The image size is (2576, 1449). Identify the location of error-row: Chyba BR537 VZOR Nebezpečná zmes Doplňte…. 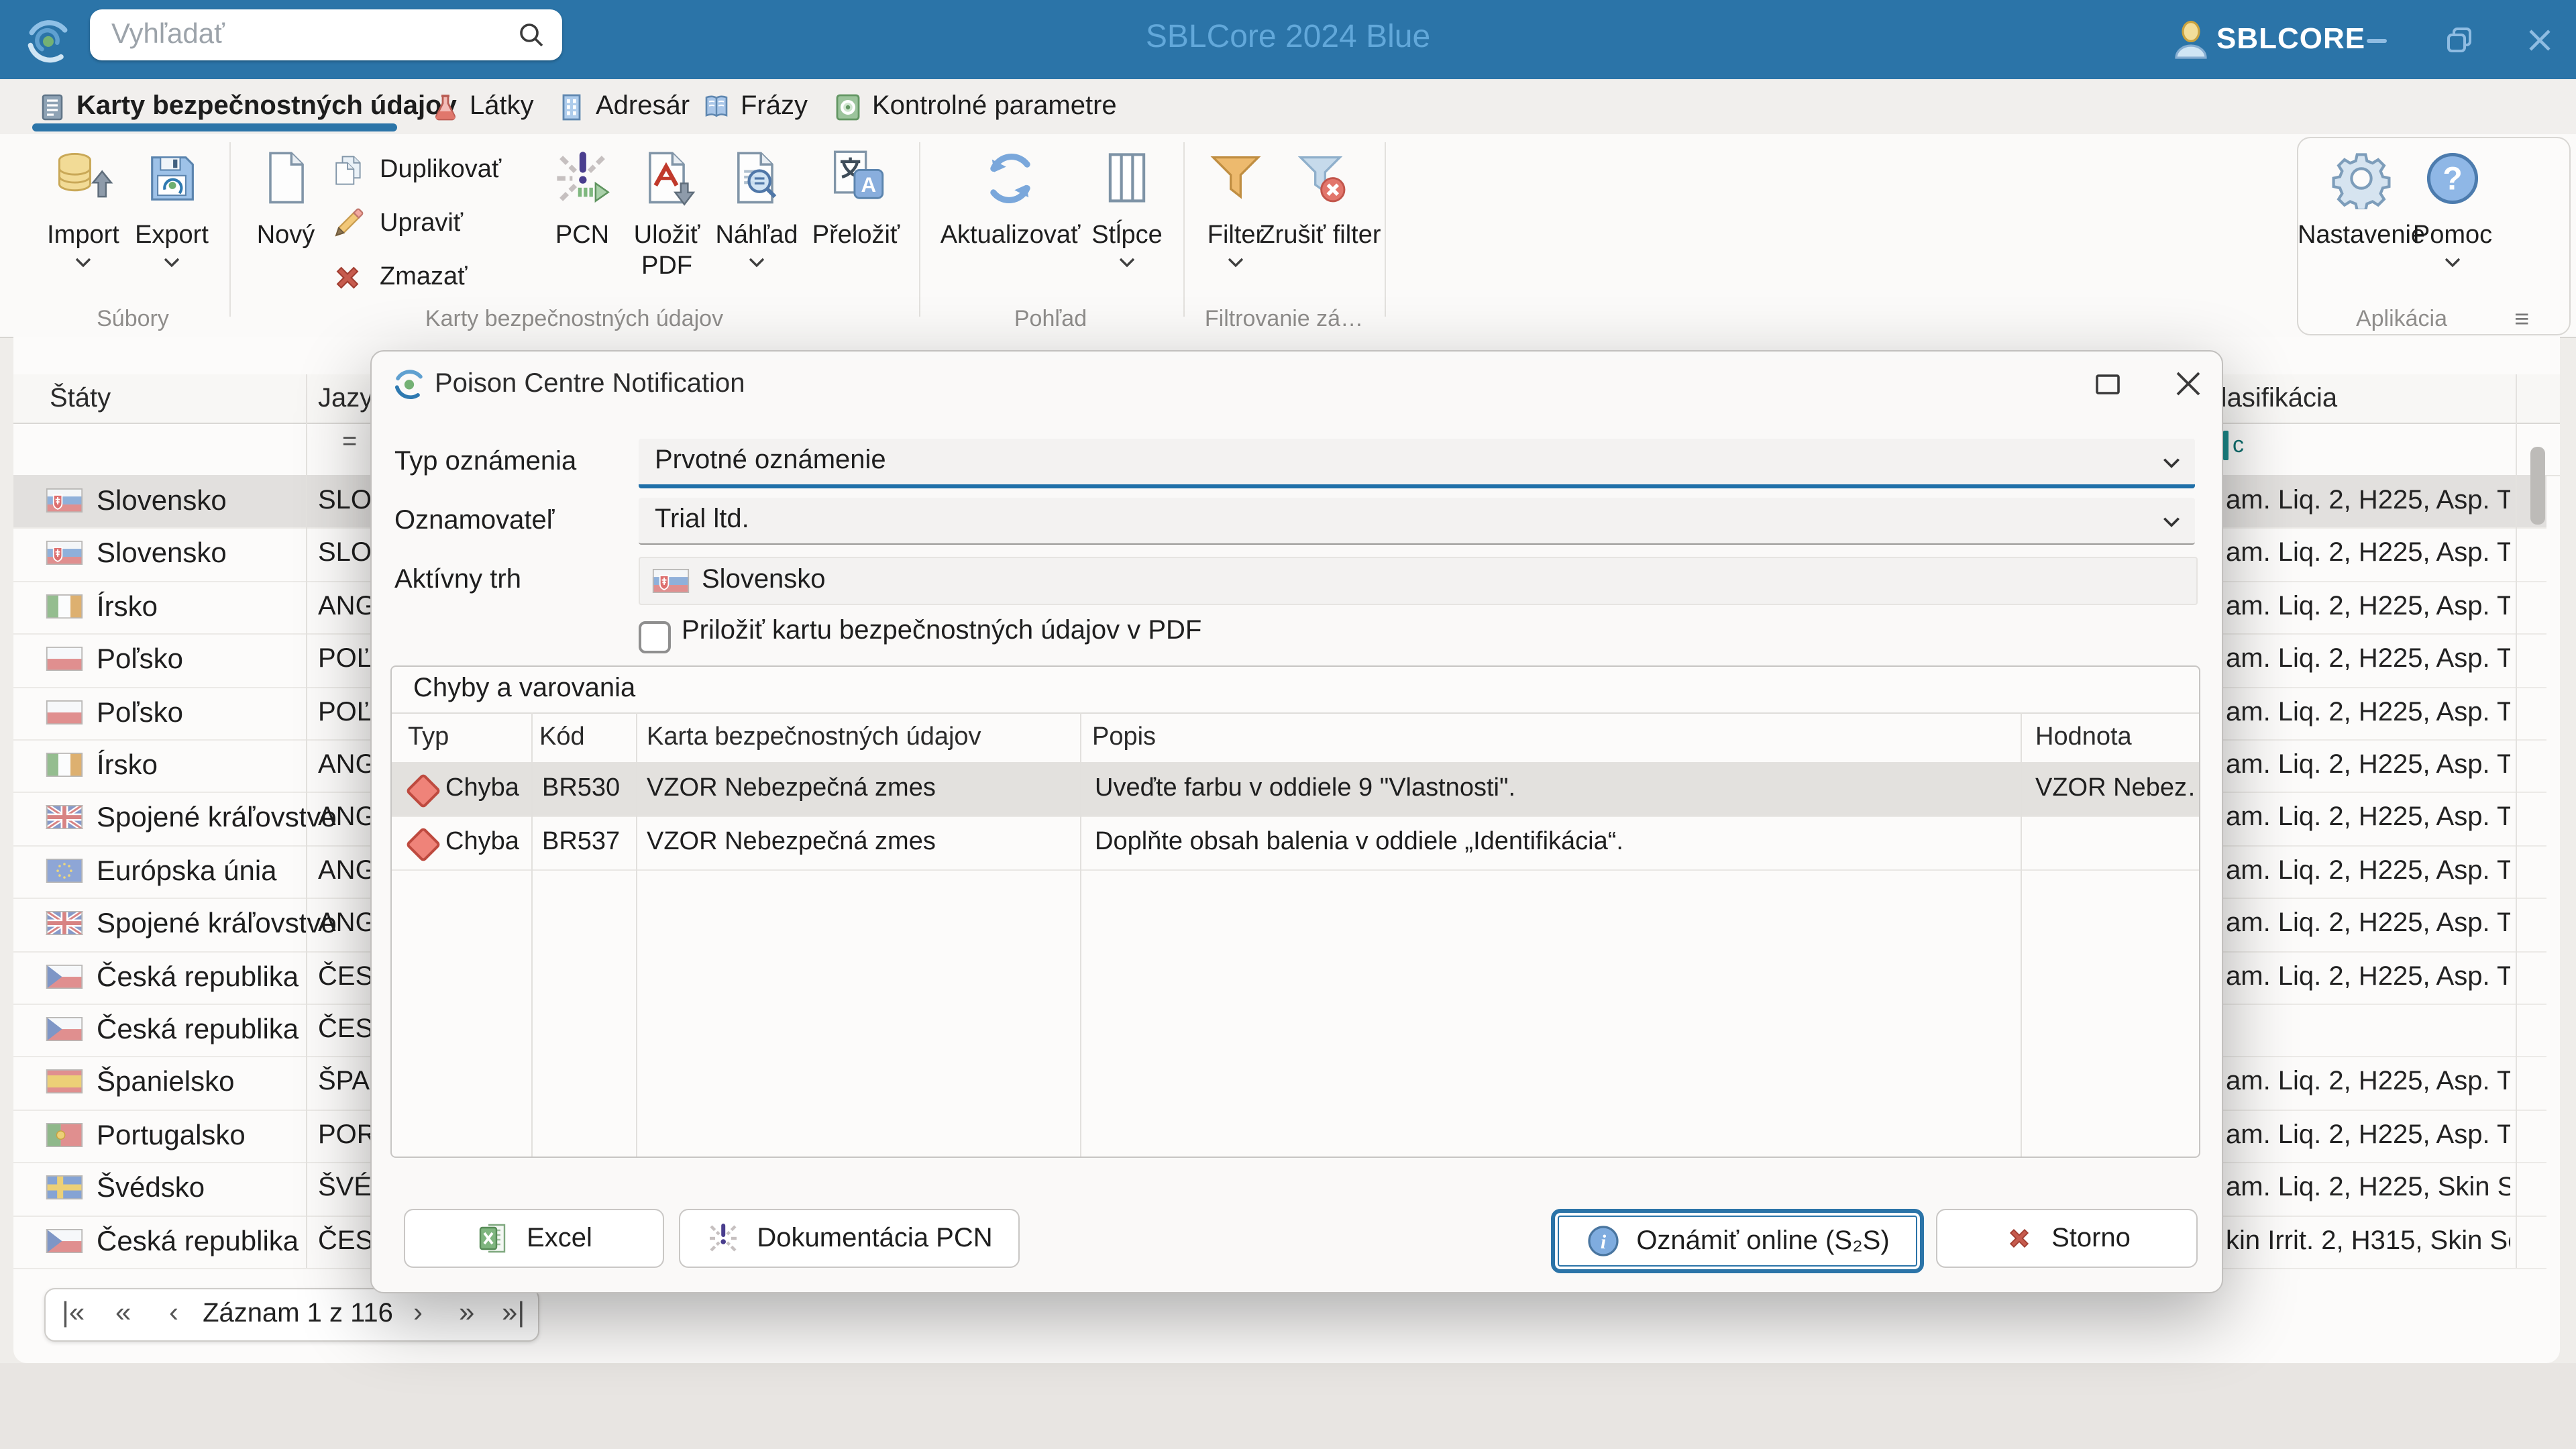
(1295, 843).